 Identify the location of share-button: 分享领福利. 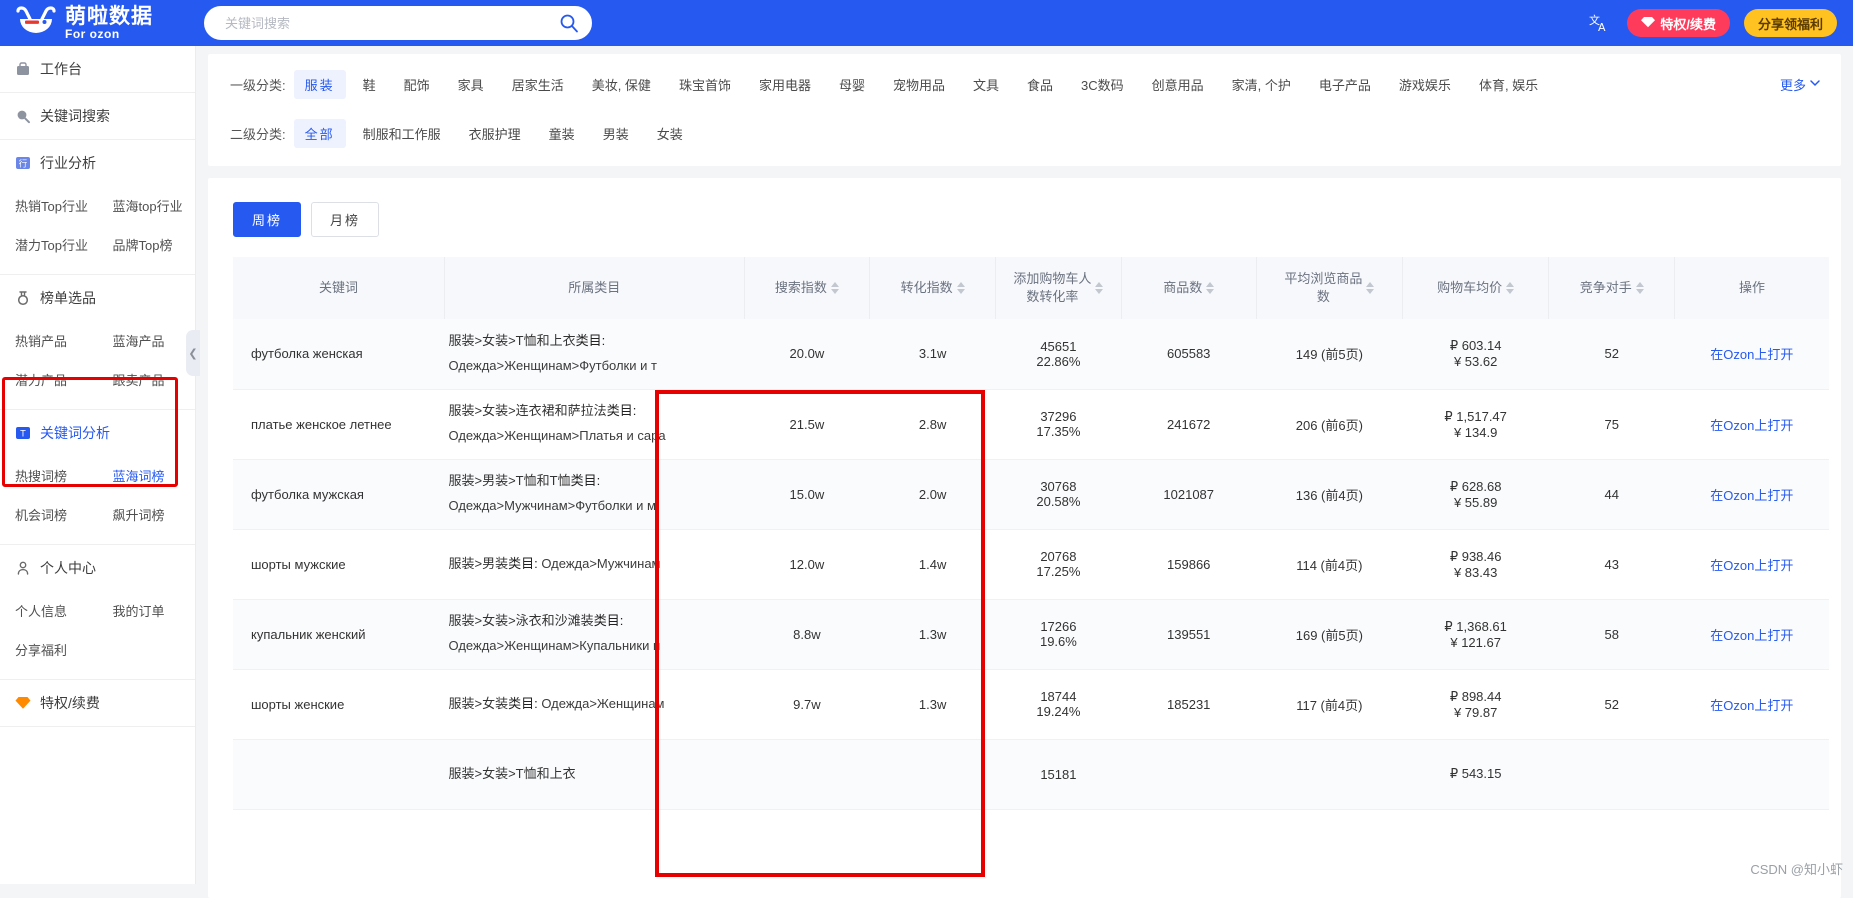
(1790, 23).